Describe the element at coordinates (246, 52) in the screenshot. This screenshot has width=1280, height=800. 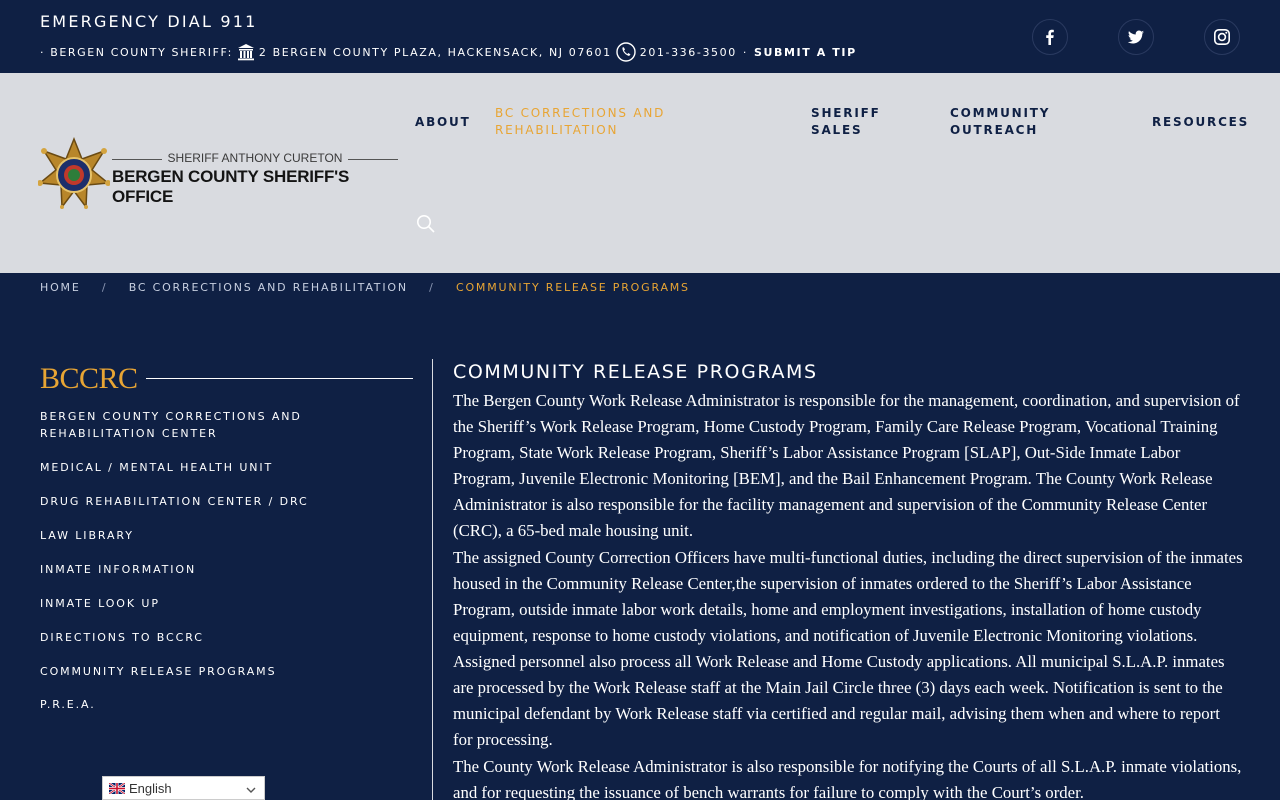
I see `building-icon` at that location.